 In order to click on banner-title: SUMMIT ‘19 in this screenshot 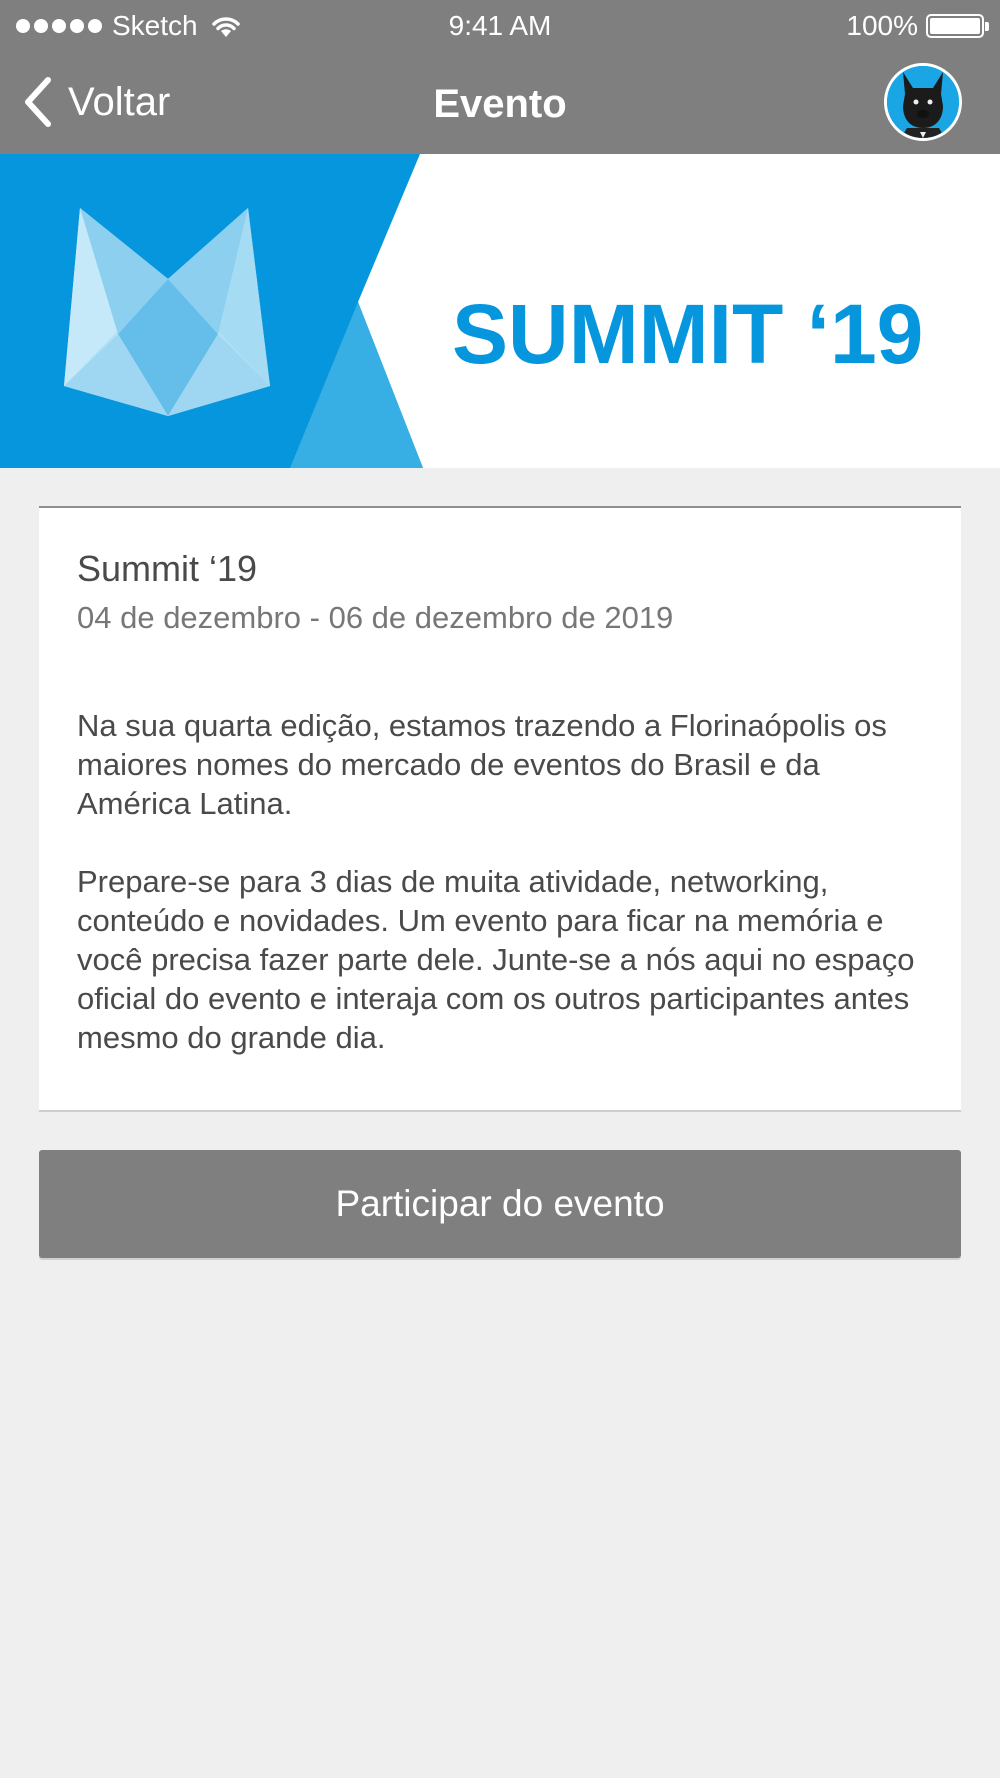, I will do `click(688, 334)`.